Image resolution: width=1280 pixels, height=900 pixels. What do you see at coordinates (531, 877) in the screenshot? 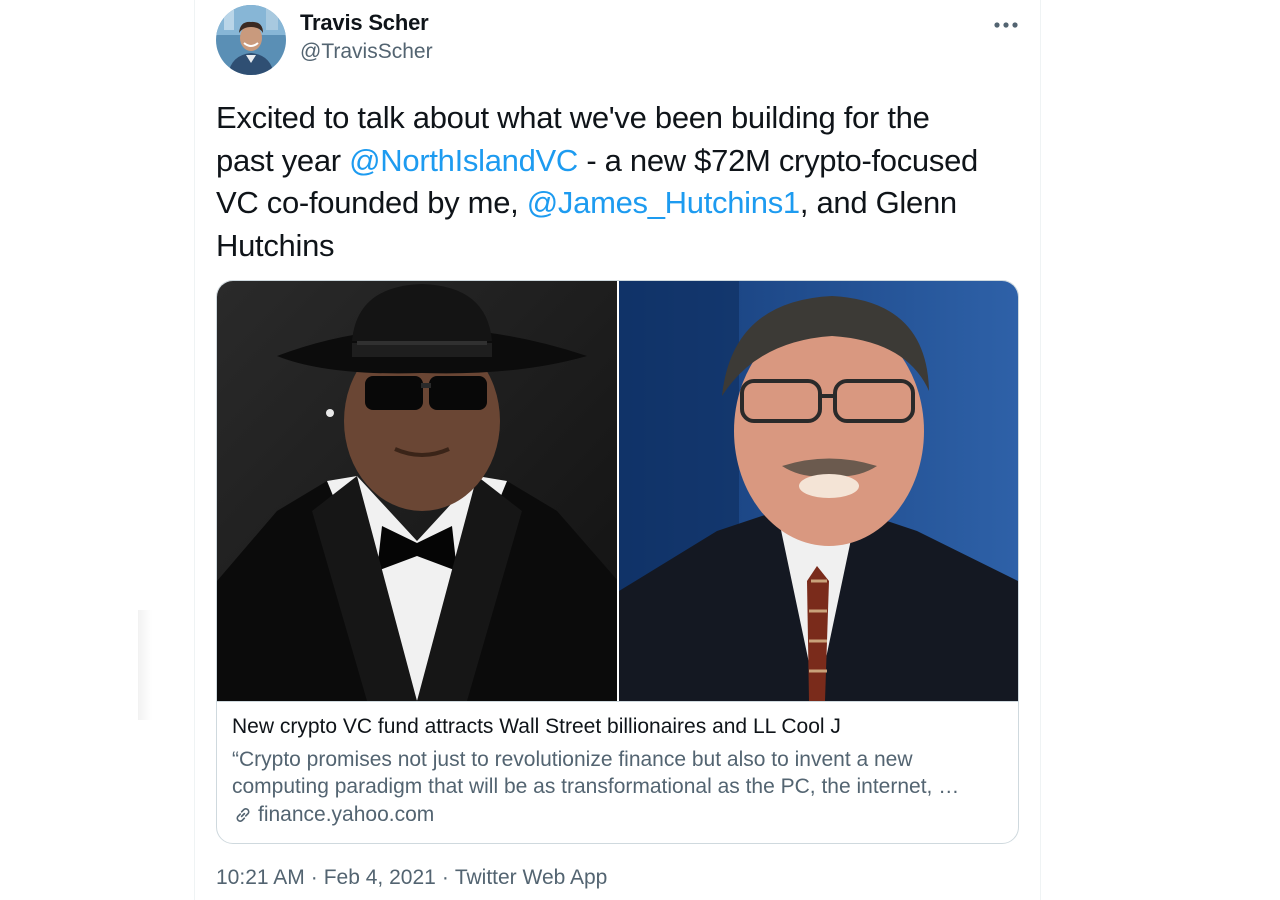
I see `tweet-source: Twitter Web App` at bounding box center [531, 877].